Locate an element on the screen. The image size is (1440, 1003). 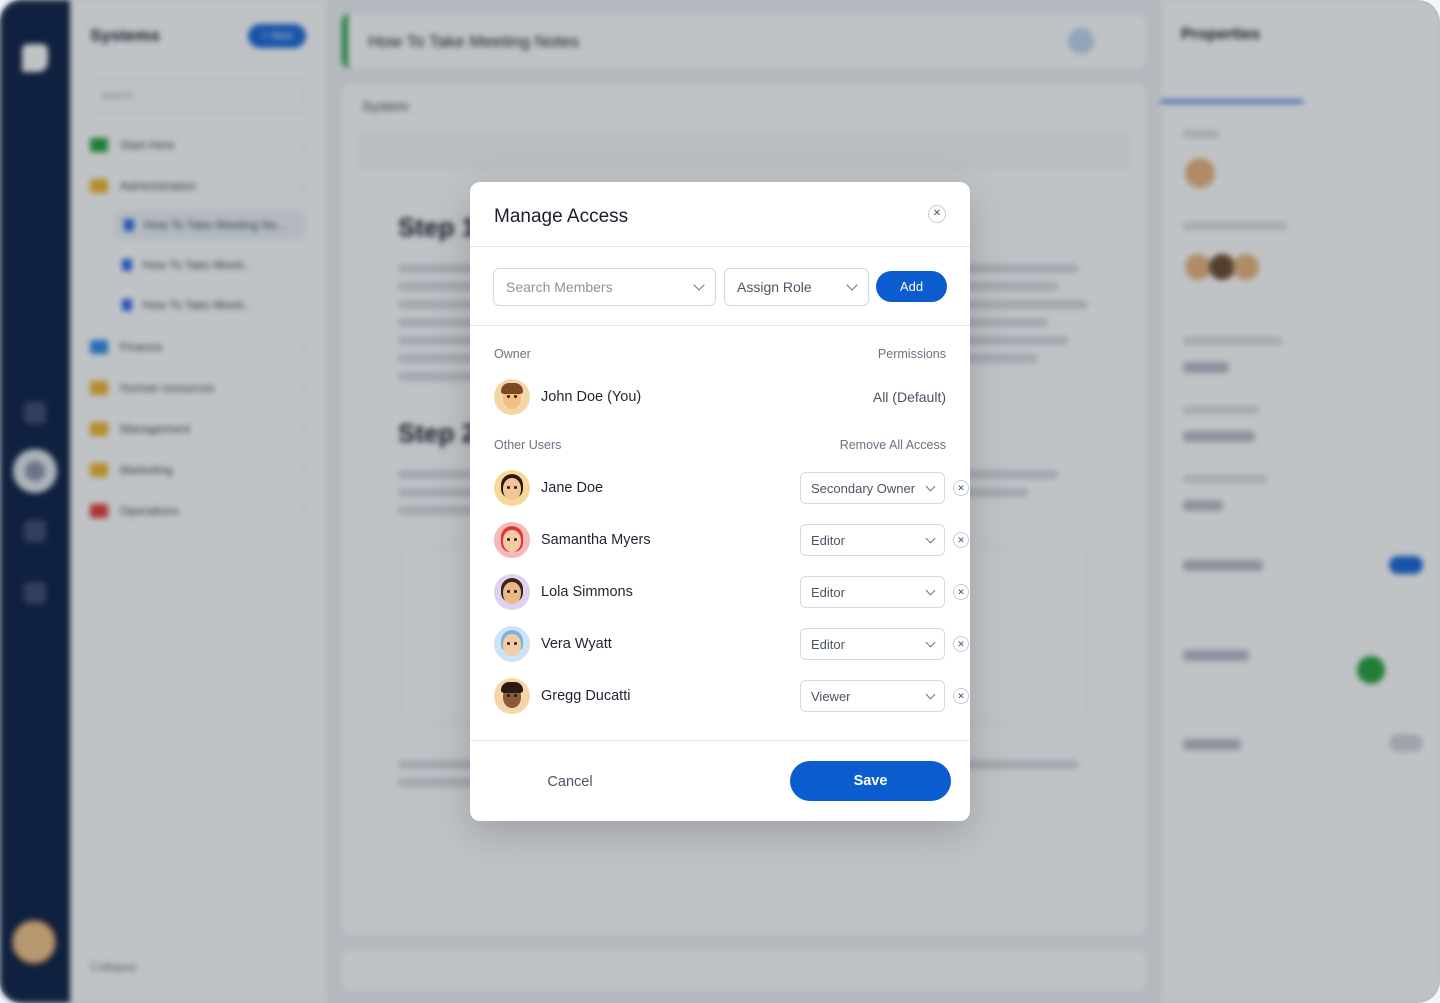
user-name: Lola Simmons is located at coordinates (587, 592).